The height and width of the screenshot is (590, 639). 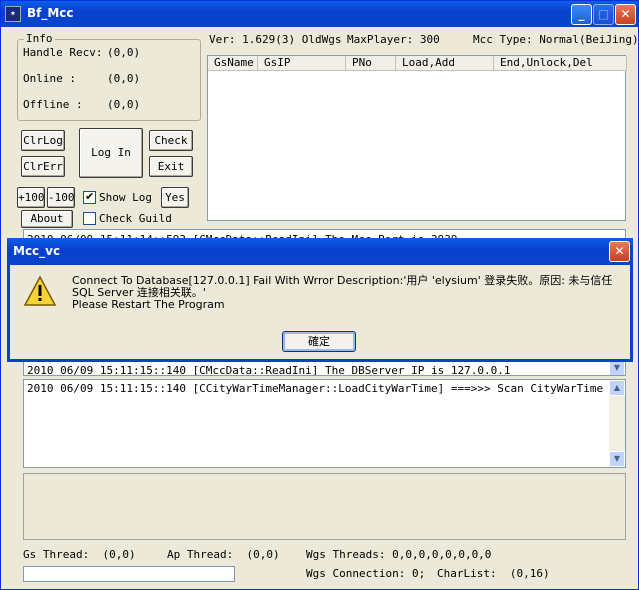 I want to click on ap-thread-label: Ap Thread: (0,0), so click(x=223, y=554).